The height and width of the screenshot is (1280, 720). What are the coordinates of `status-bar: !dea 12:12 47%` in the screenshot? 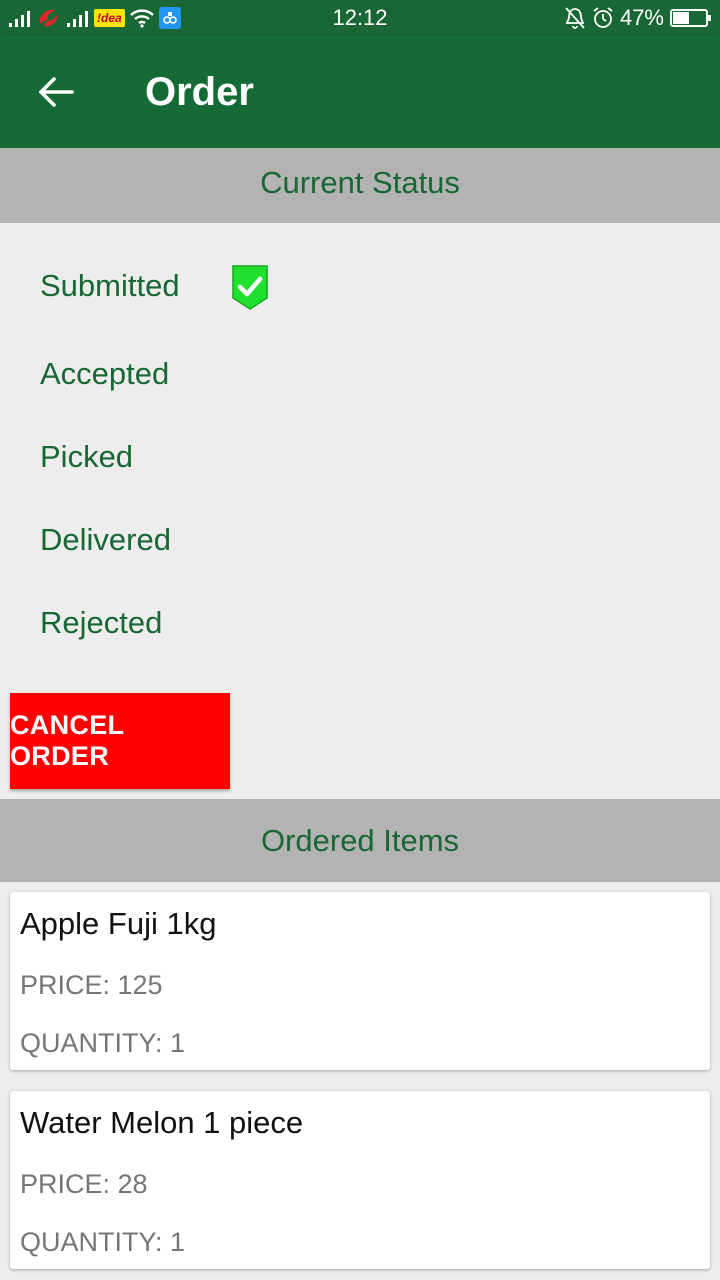 It's located at (360, 18).